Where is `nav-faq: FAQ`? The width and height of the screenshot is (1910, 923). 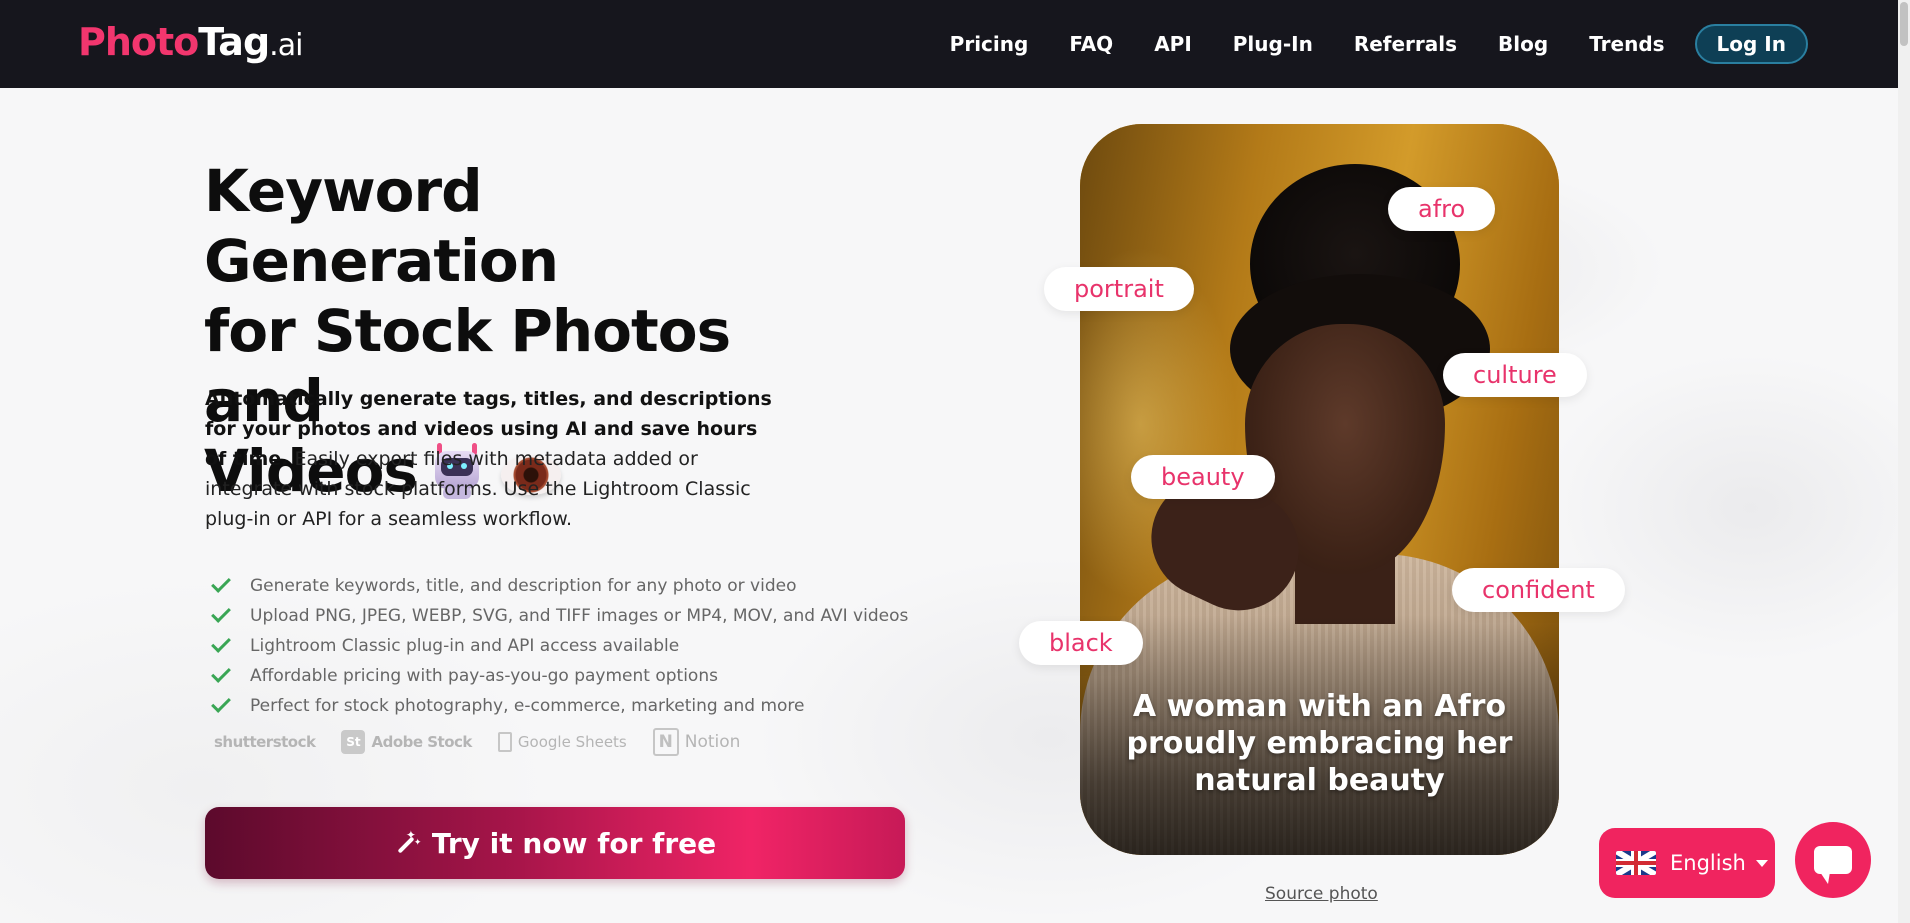
nav-faq: FAQ is located at coordinates (1091, 44).